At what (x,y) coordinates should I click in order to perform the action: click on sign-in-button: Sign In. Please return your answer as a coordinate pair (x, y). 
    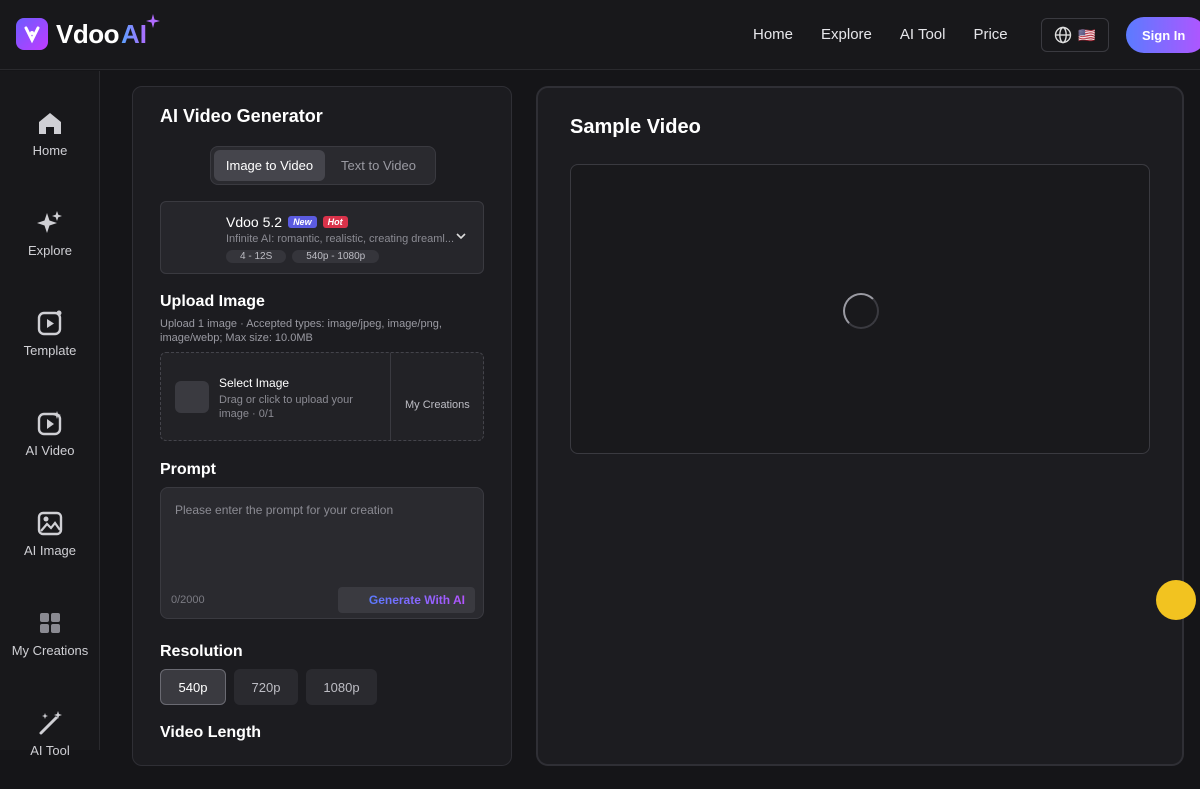
    Looking at the image, I should click on (1163, 35).